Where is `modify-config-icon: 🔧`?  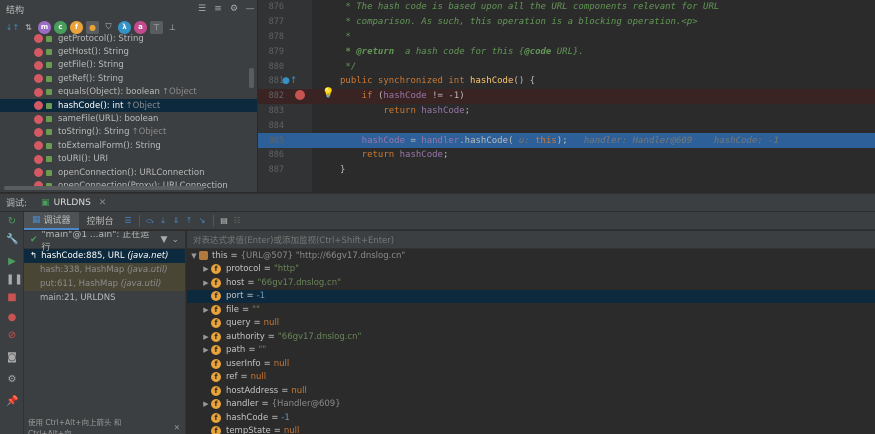
modify-config-icon: 🔧 is located at coordinates (12, 240).